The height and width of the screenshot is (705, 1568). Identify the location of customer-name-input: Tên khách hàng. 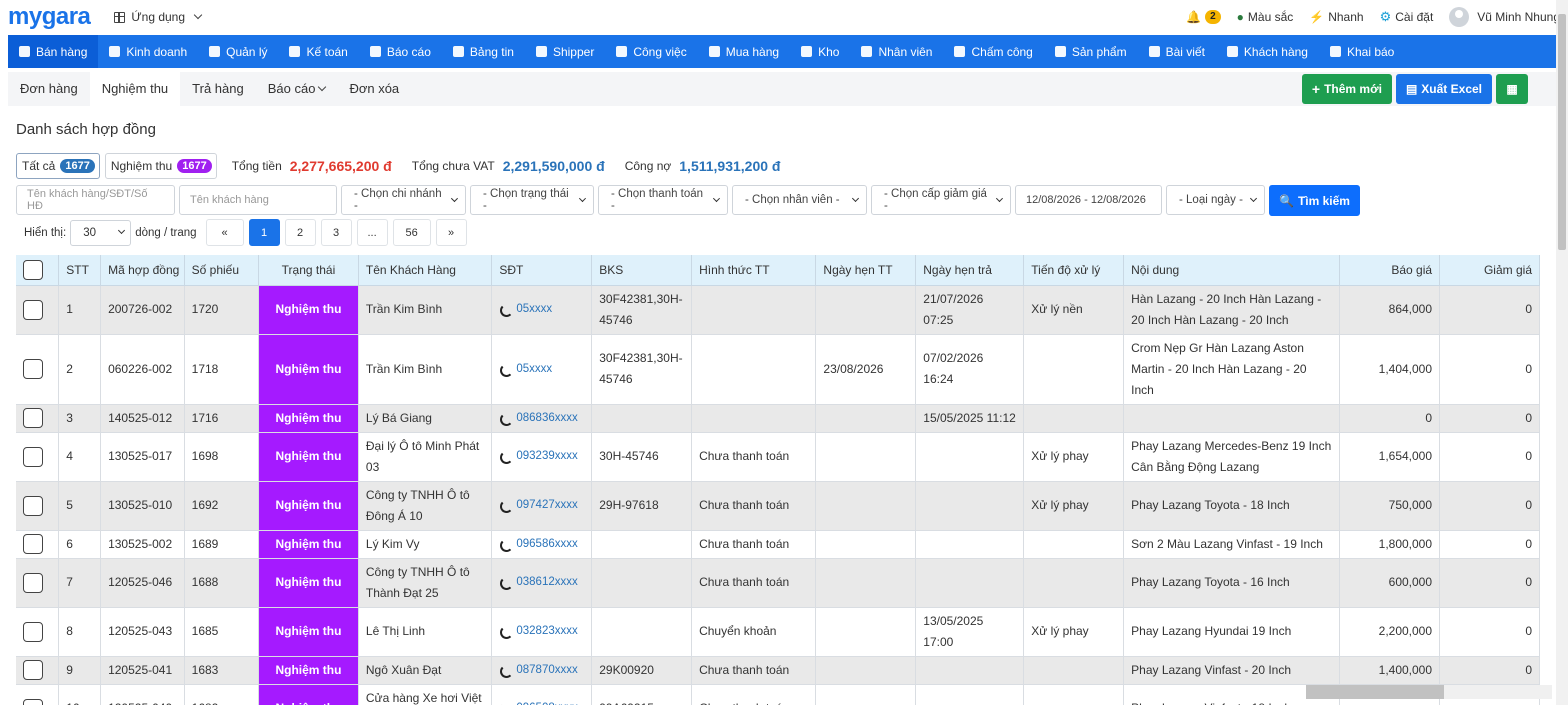
(258, 200).